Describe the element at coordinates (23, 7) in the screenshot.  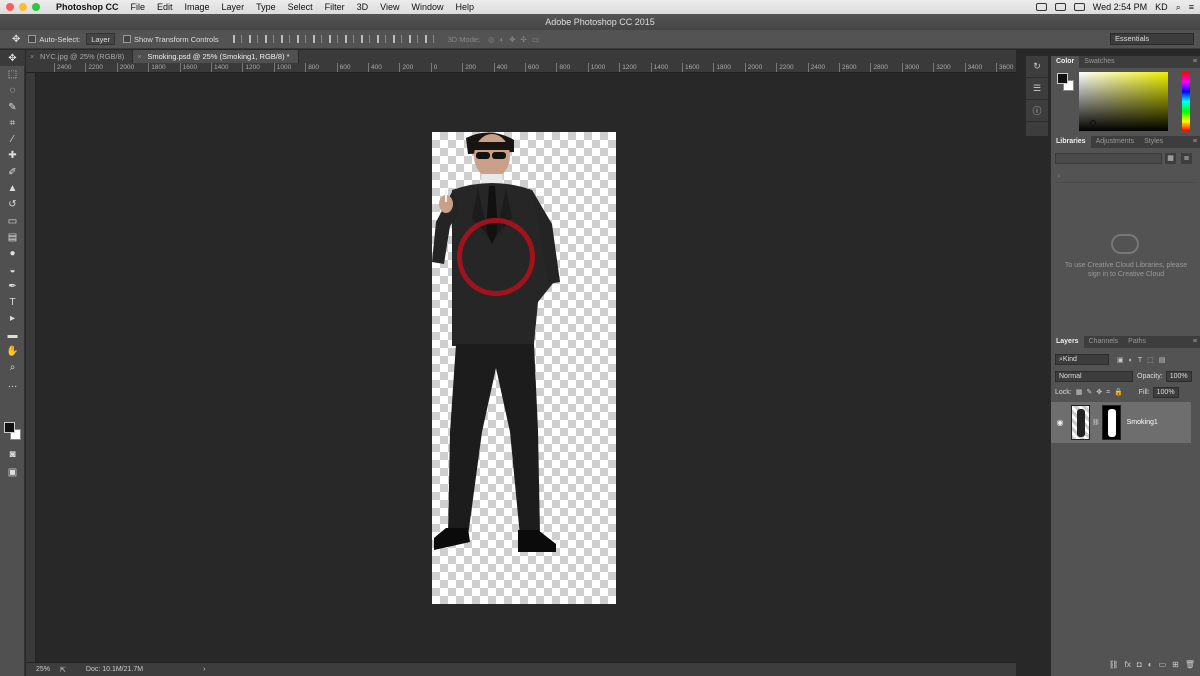
I see `minimize-window-icon` at that location.